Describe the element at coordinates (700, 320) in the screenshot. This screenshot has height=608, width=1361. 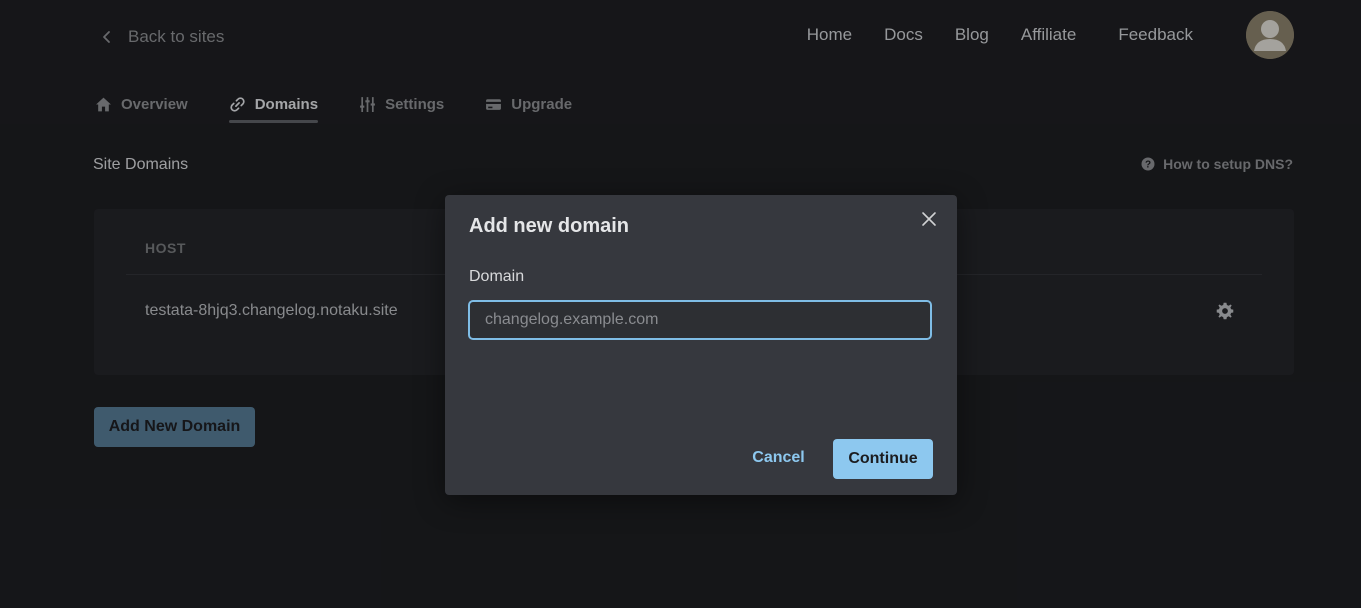
I see `domain-input` at that location.